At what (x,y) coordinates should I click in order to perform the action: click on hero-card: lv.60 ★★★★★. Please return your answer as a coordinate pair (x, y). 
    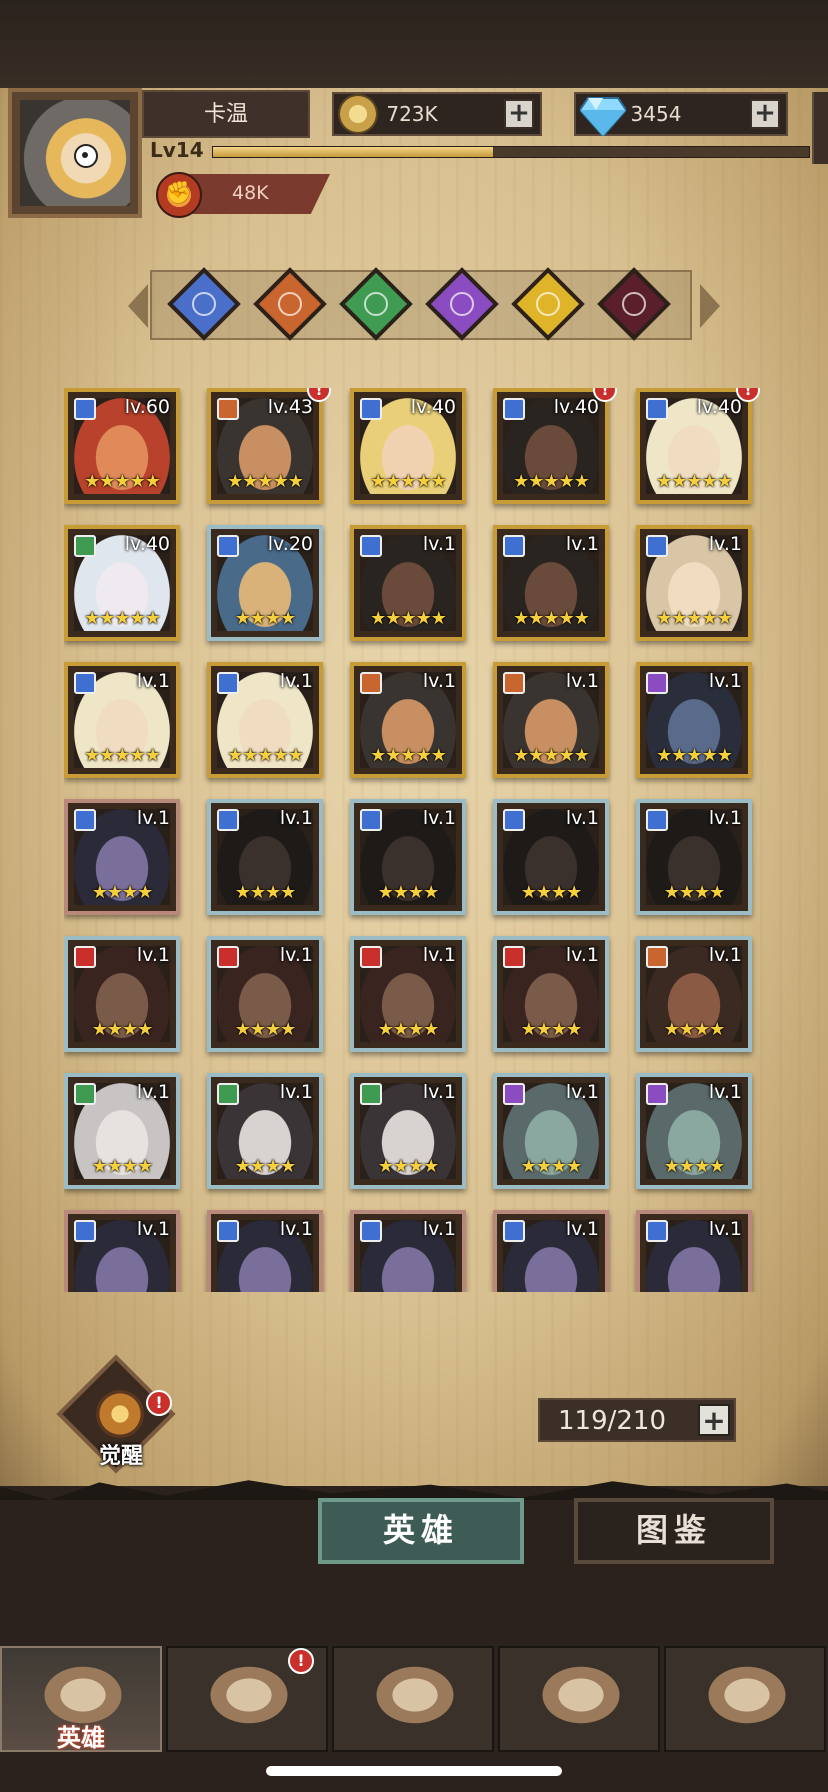
    Looking at the image, I should click on (122, 446).